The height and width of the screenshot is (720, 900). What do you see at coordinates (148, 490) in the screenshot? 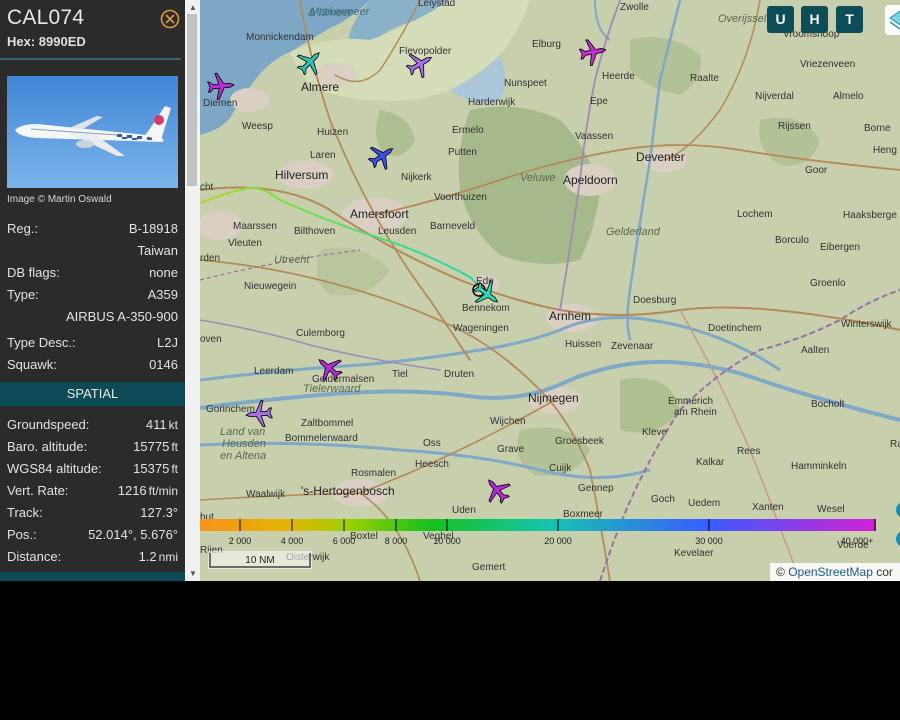
I see `spatial-value: 1216 ft/min` at bounding box center [148, 490].